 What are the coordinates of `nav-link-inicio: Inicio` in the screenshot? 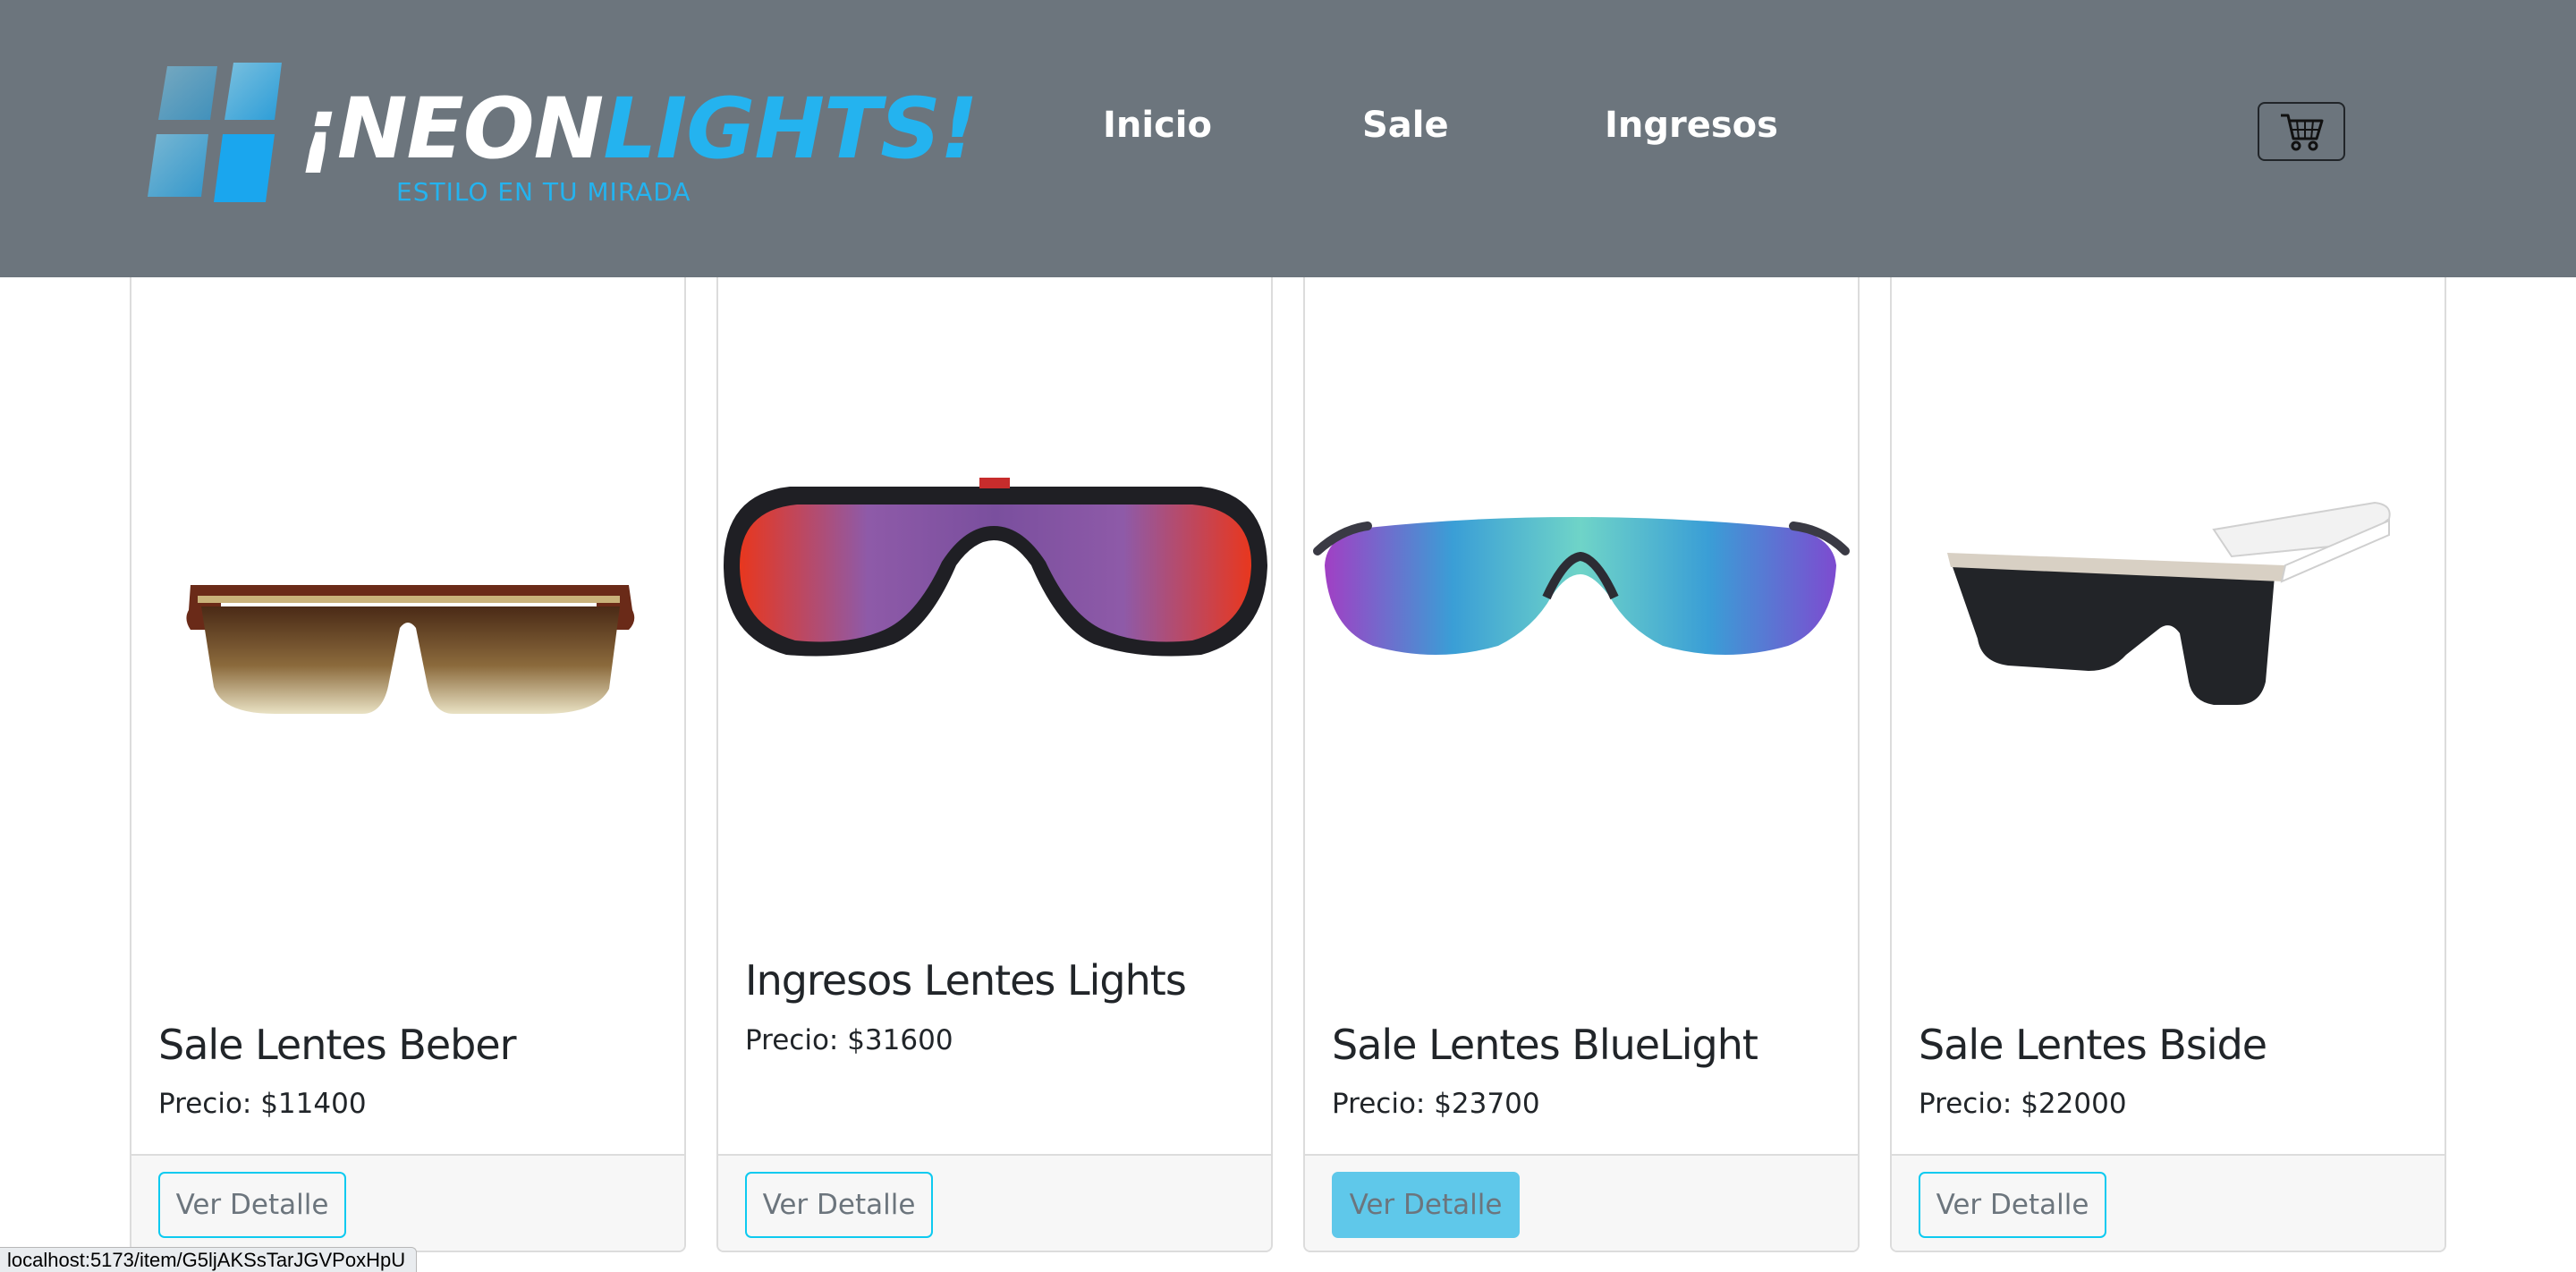 It's located at (1157, 125).